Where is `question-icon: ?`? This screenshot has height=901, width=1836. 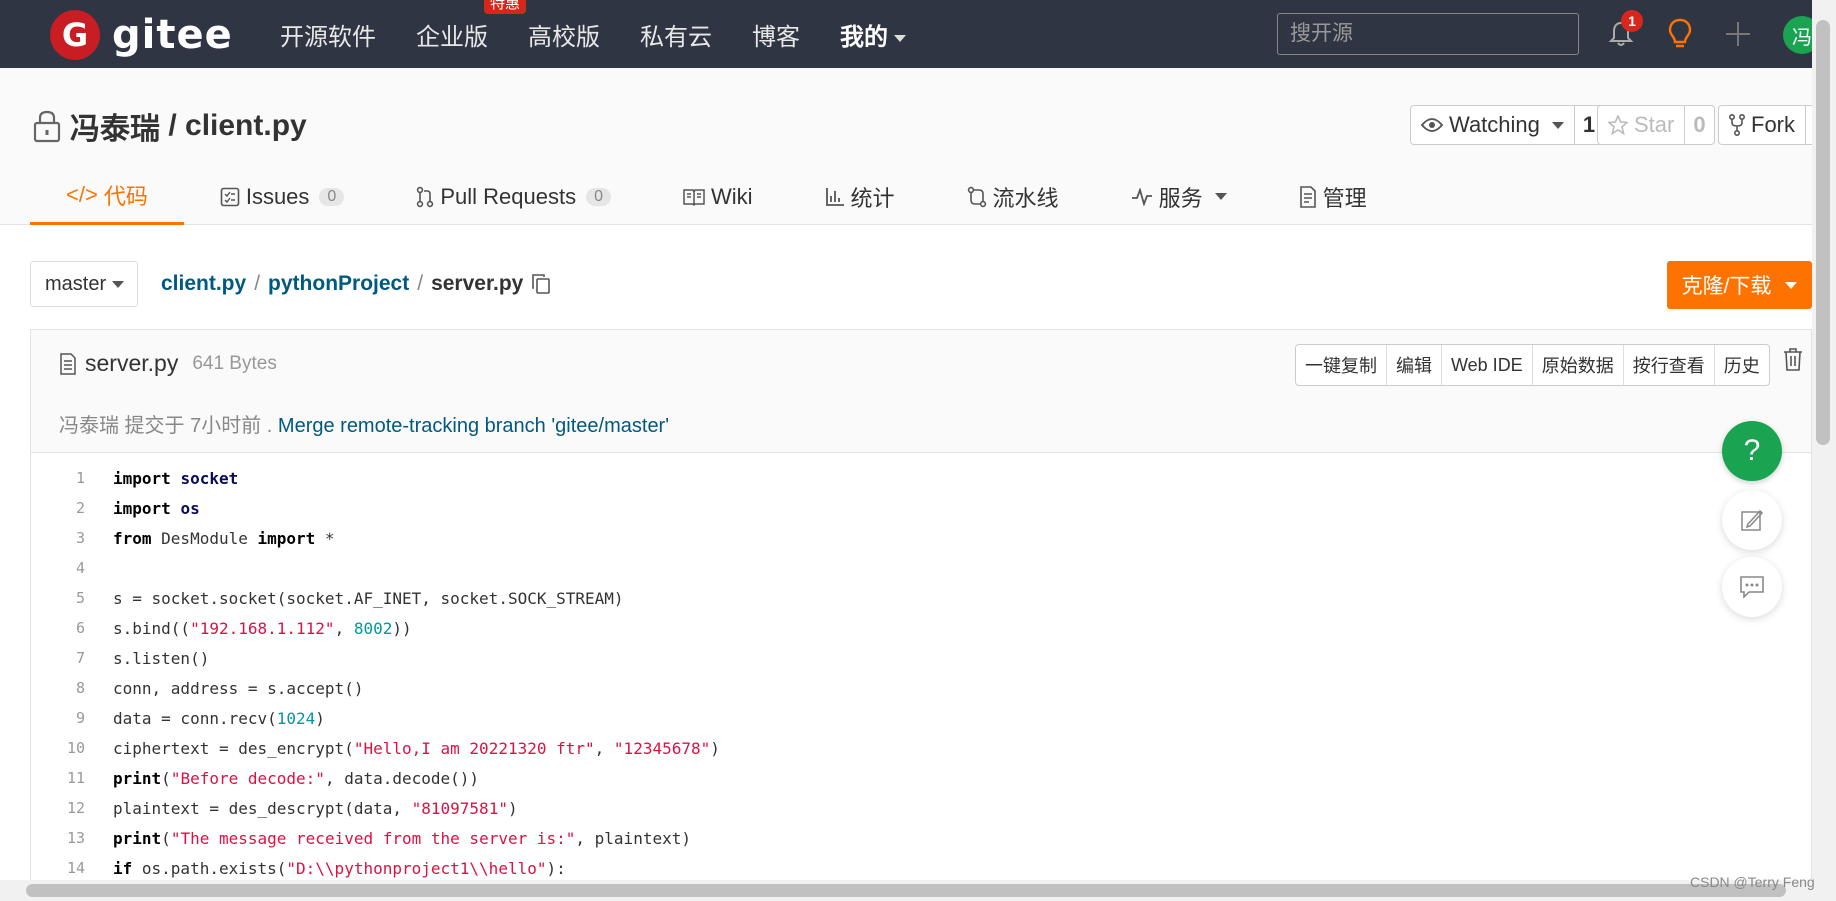
question-icon: ? is located at coordinates (1752, 450).